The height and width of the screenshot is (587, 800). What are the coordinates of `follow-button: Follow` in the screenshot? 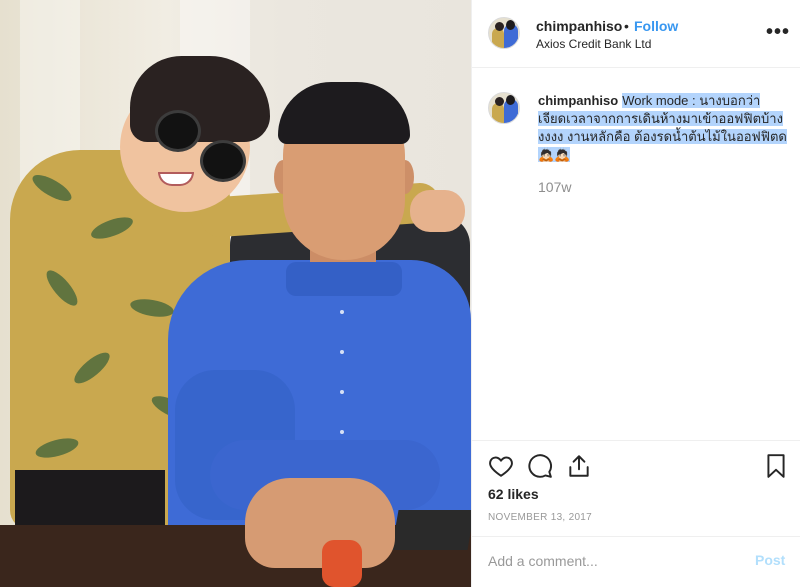 It's located at (656, 26).